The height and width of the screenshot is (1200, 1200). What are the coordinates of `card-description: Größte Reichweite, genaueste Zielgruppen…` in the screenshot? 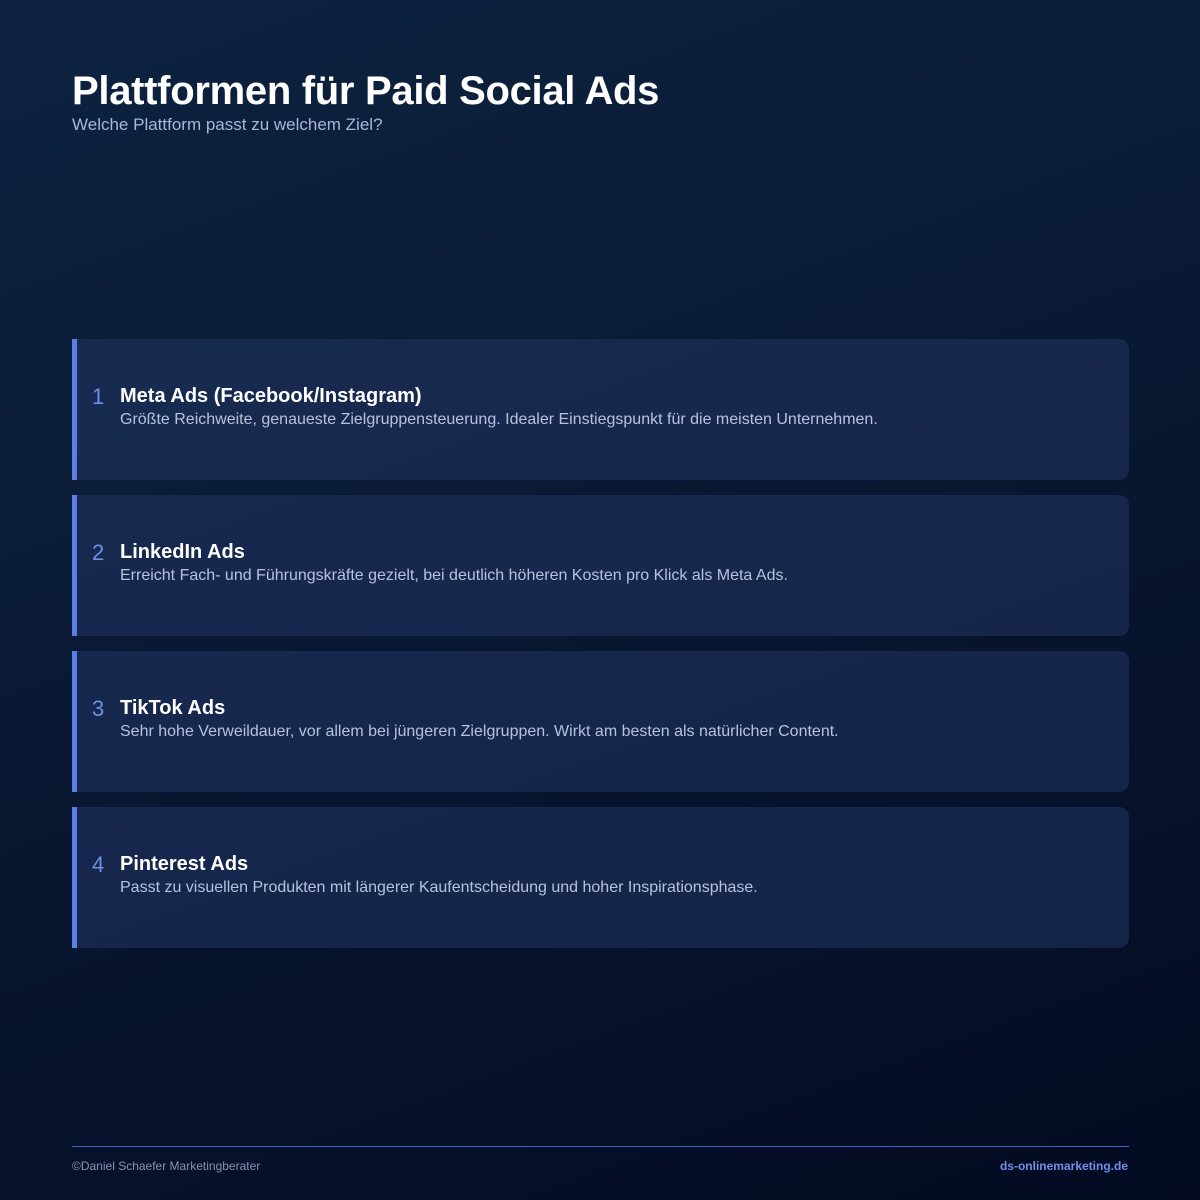 It's located at (499, 419).